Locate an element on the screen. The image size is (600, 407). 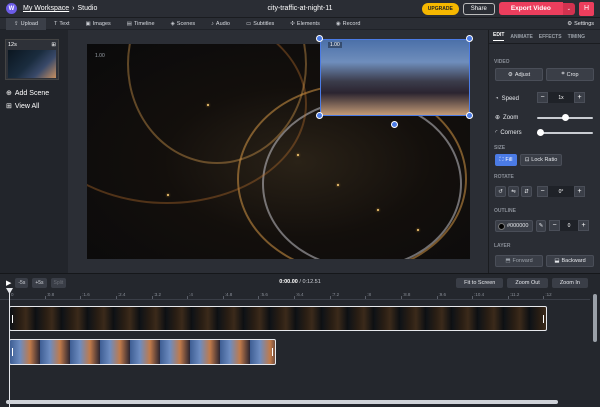
corners-slider is located at coordinates (565, 132).